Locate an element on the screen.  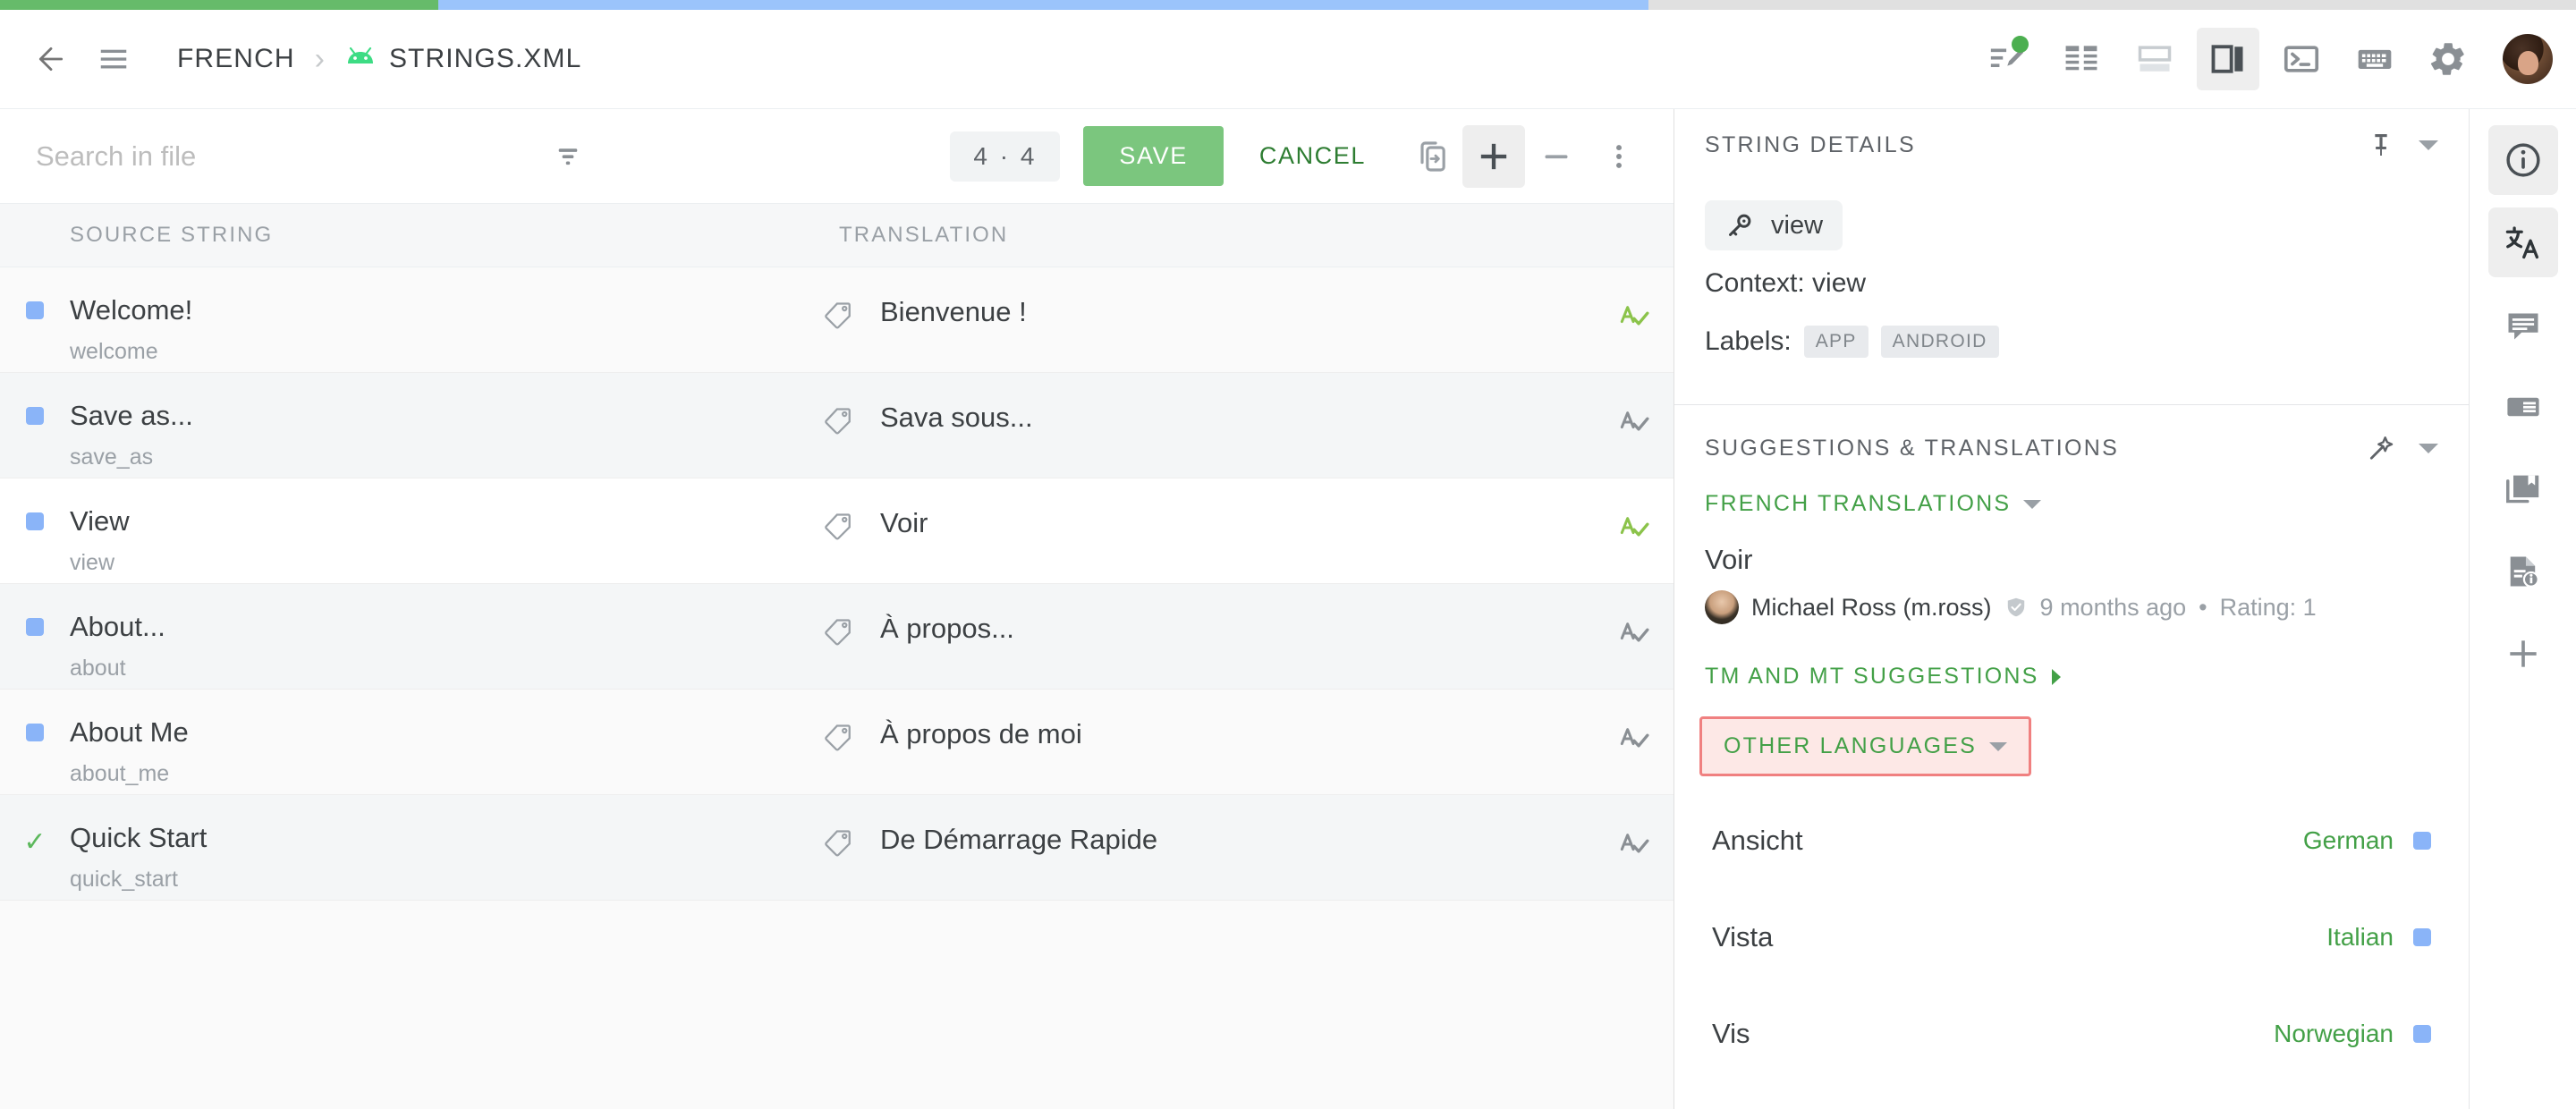
cancel-button: CANCEL is located at coordinates (1312, 156).